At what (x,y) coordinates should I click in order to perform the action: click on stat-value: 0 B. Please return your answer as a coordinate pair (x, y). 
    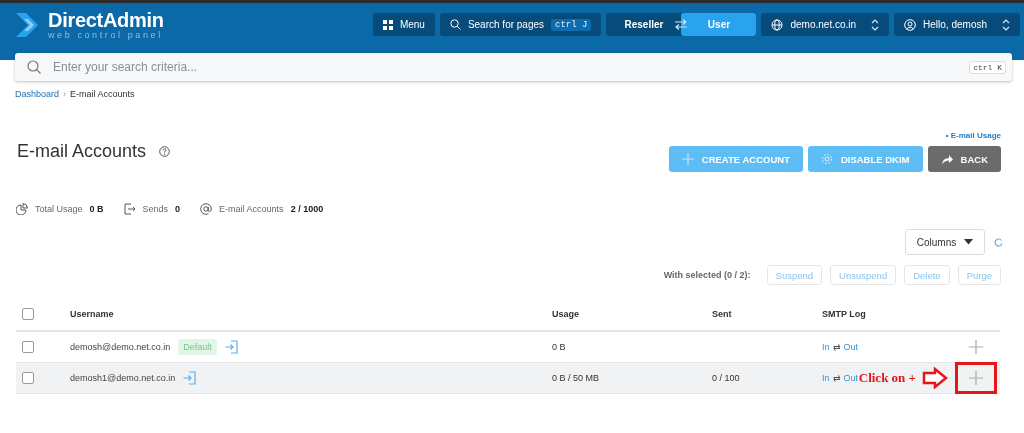
    Looking at the image, I should click on (96, 209).